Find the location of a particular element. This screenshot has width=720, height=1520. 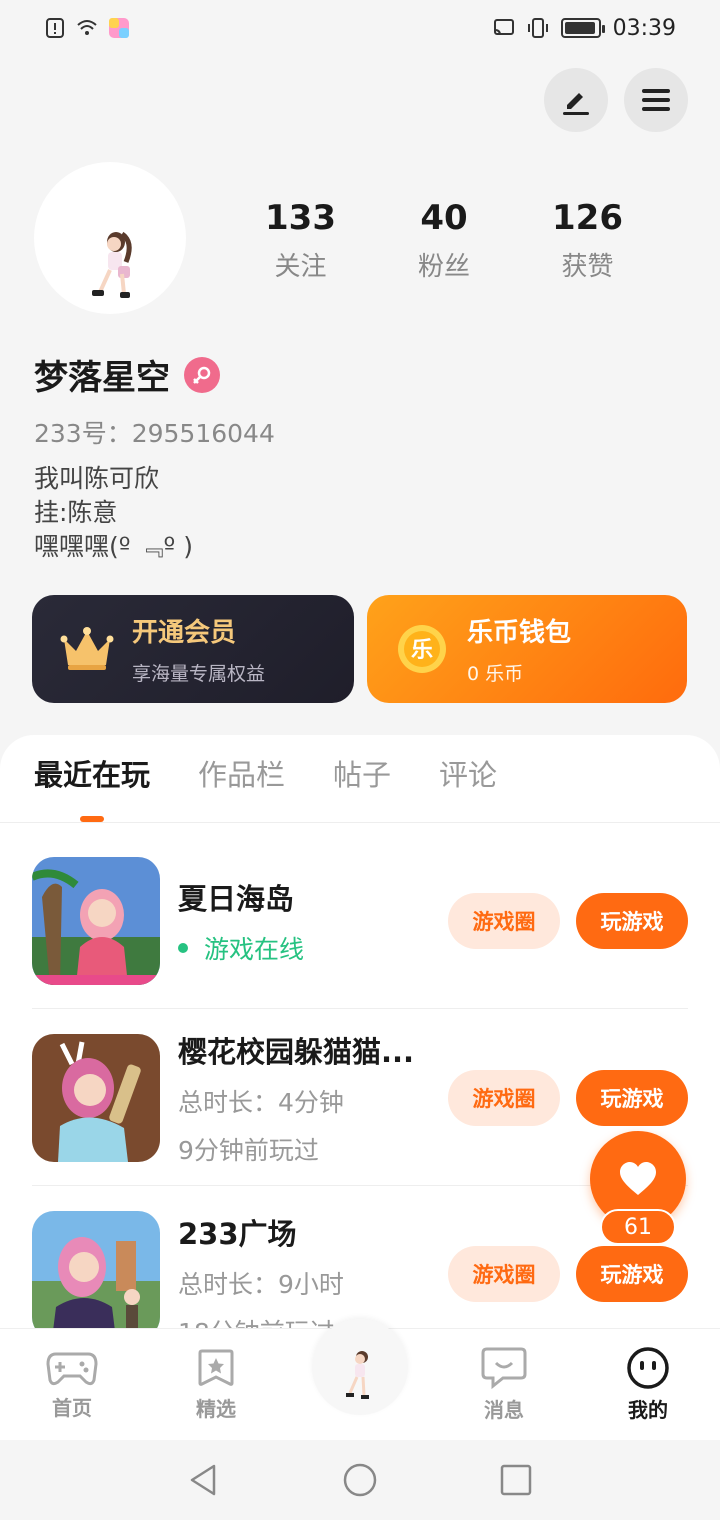

stat-likes-label: 获赞 is located at coordinates (587, 267).